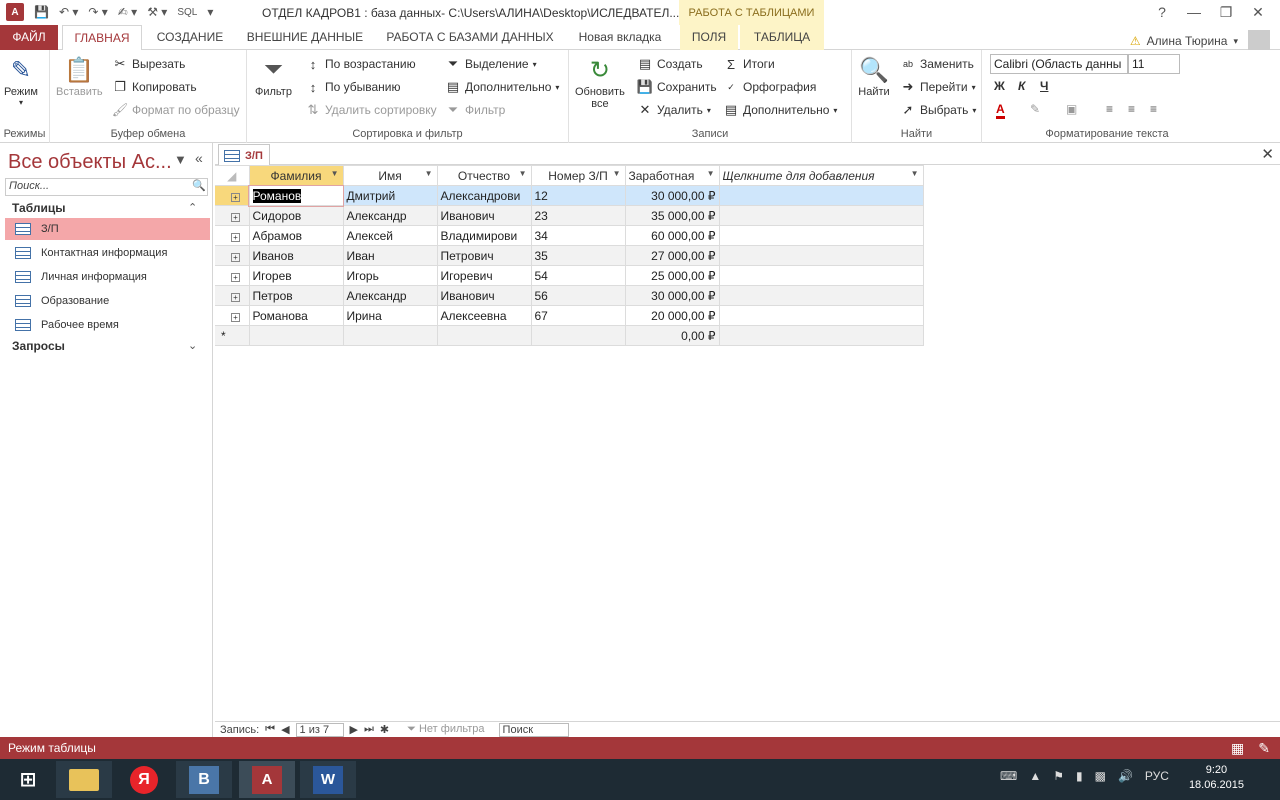 The width and height of the screenshot is (1280, 800). I want to click on expand-section-icon: ⌄, so click(192, 345).